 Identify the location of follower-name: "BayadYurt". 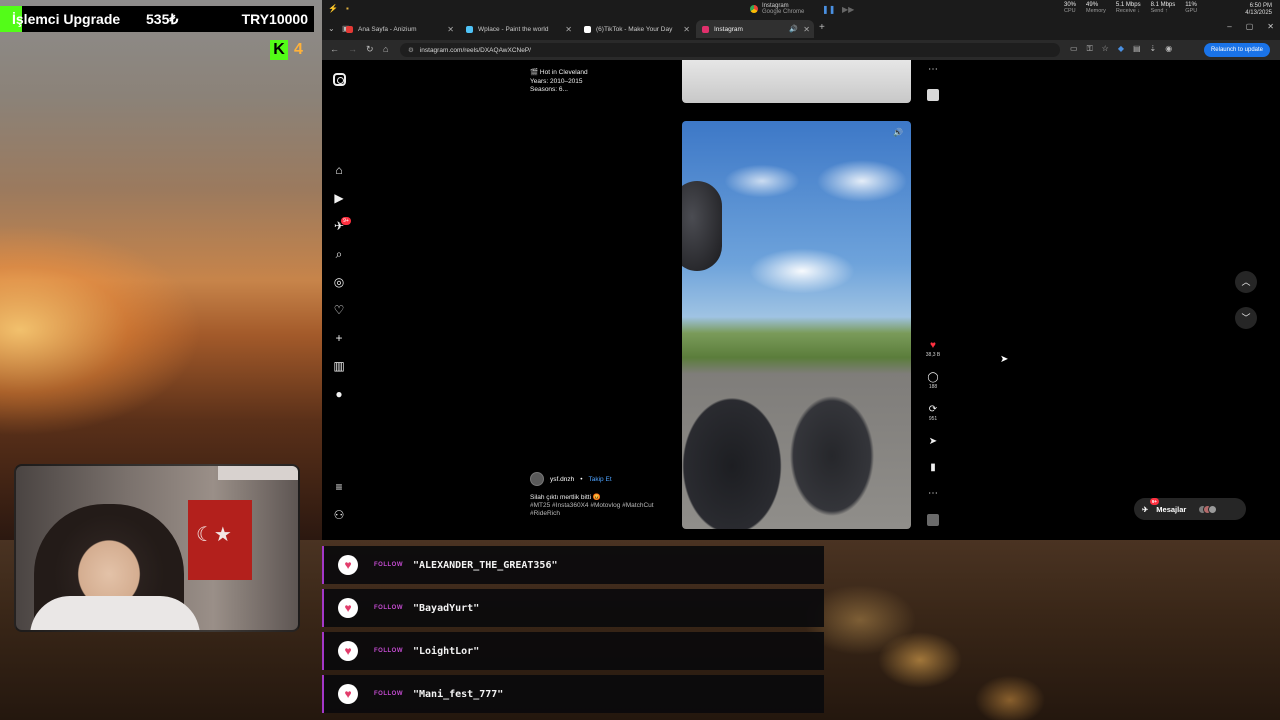
(446, 608).